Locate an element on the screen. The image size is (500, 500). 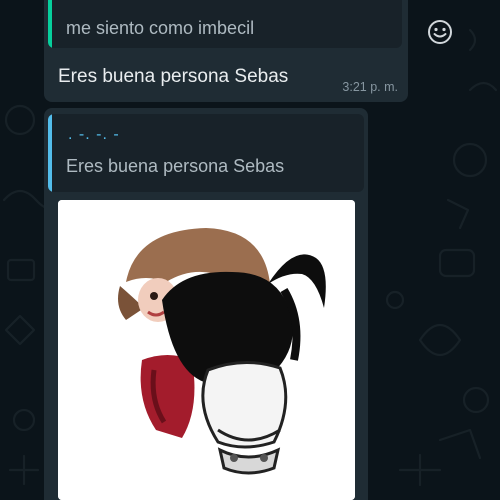
quoted-text: Eres buena persona Sebas is located at coordinates (175, 166).